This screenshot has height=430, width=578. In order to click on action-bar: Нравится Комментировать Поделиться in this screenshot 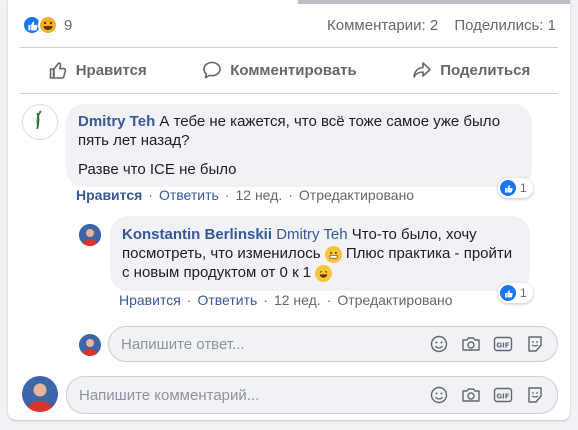, I will do `click(289, 70)`.